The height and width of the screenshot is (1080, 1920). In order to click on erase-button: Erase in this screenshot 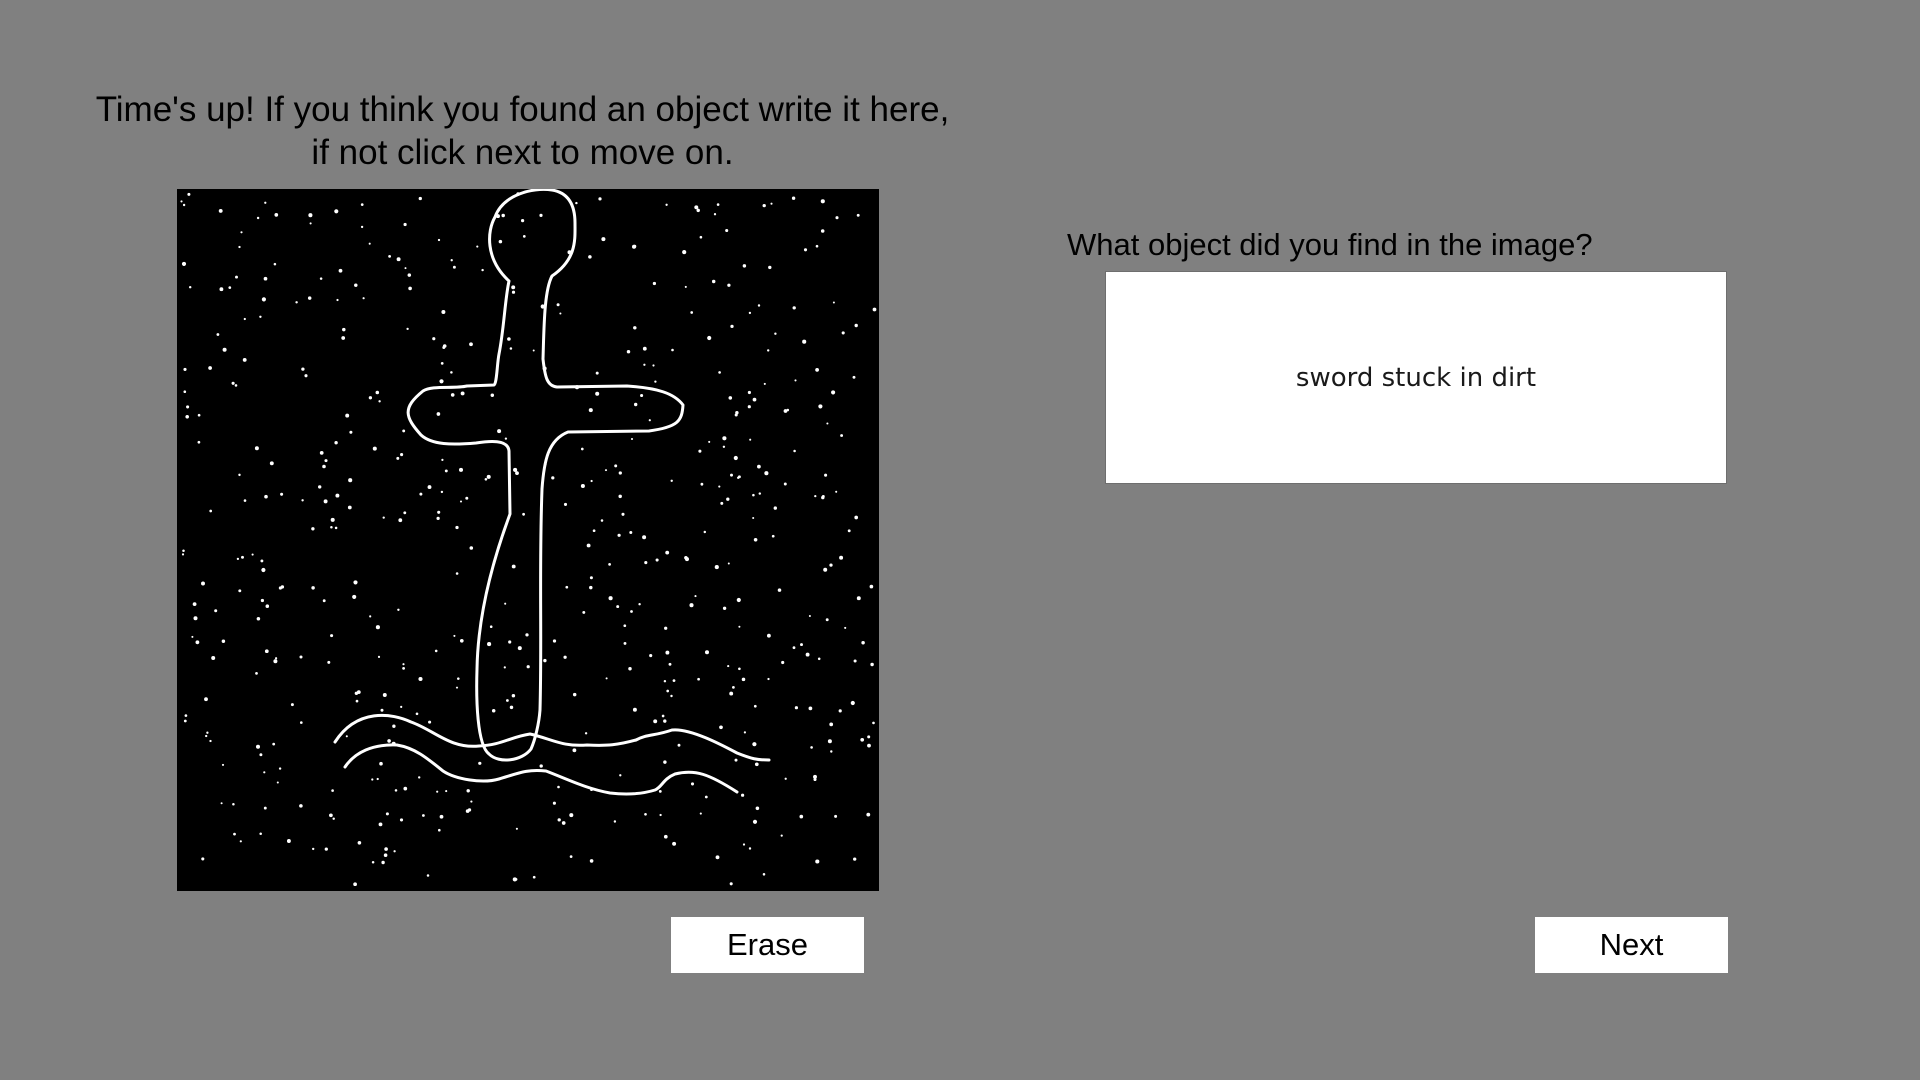, I will do `click(767, 945)`.